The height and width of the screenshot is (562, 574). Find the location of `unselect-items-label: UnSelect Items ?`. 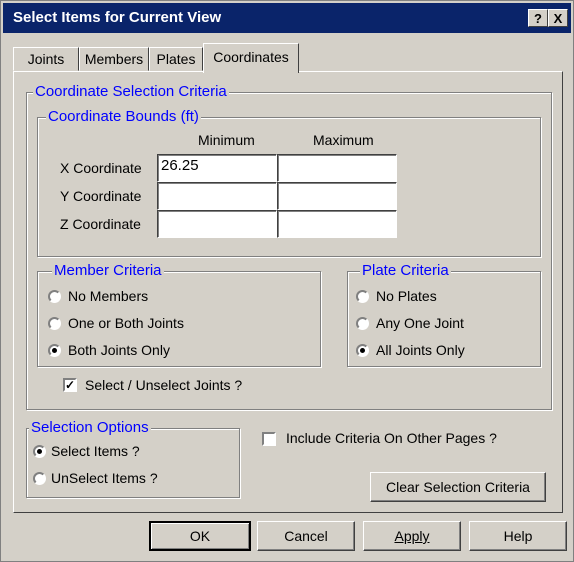

unselect-items-label: UnSelect Items ? is located at coordinates (104, 478).